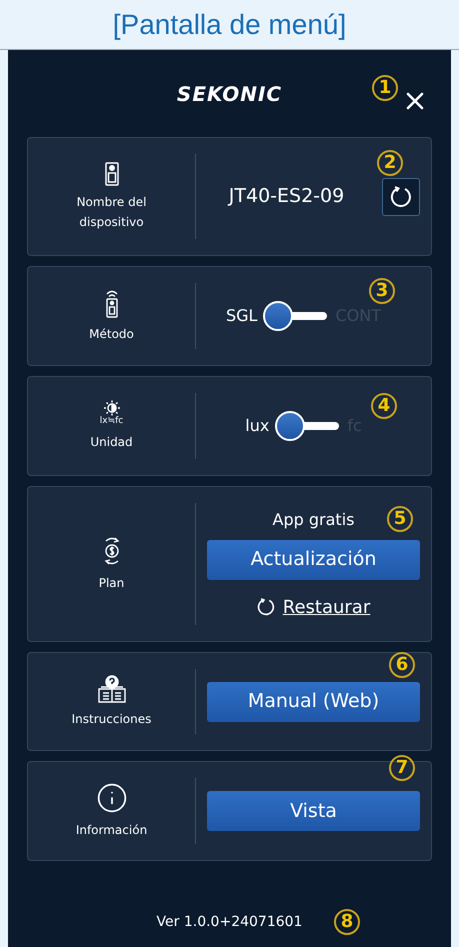 Image resolution: width=459 pixels, height=947 pixels. Describe the element at coordinates (112, 798) in the screenshot. I see `info-icon` at that location.